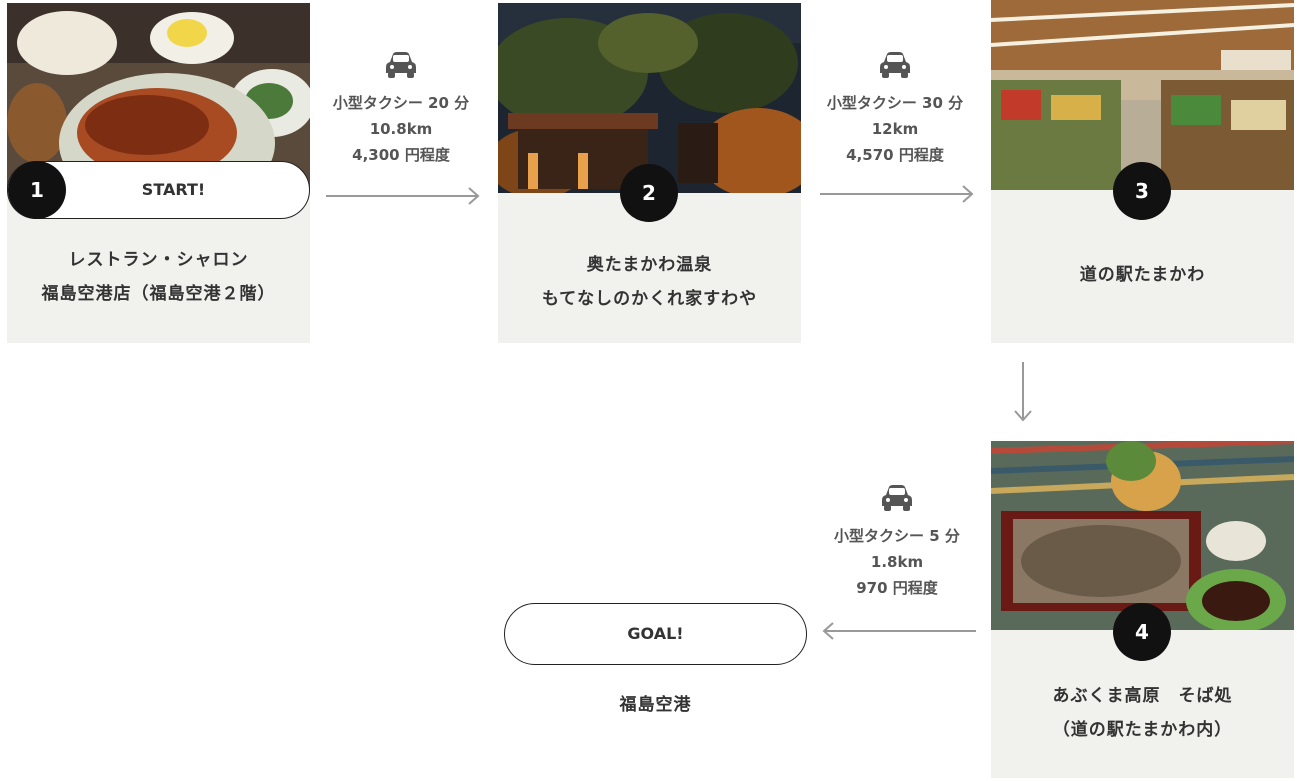  I want to click on stop-name-3-line1: 道の駅たまかわ, so click(1142, 275).